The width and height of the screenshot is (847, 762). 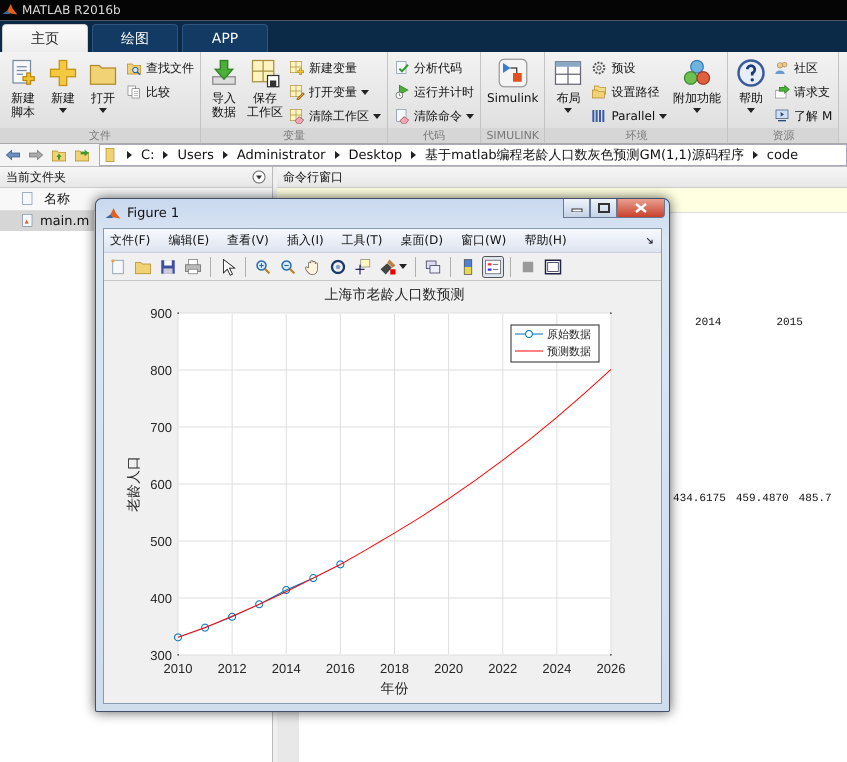 I want to click on folders-icon, so click(x=599, y=92).